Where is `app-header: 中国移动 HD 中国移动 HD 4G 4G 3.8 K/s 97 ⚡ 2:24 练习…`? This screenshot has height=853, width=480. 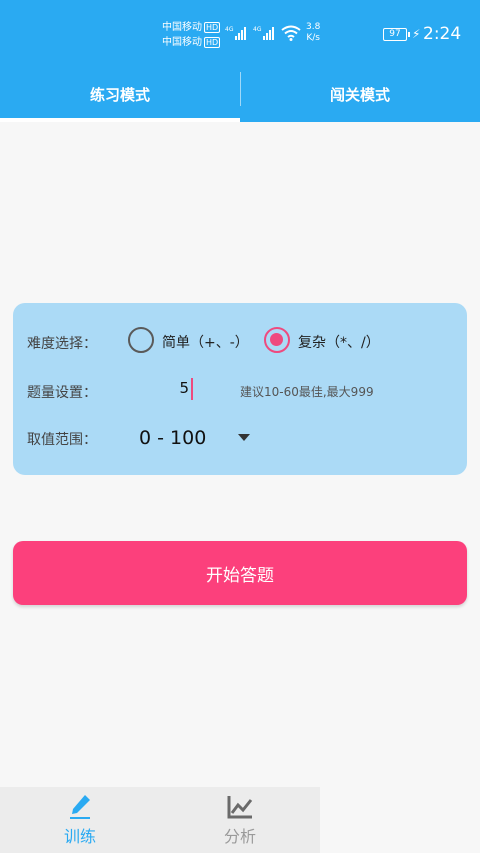 app-header: 中国移动 HD 中国移动 HD 4G 4G 3.8 K/s 97 ⚡ 2:24 练习… is located at coordinates (240, 61).